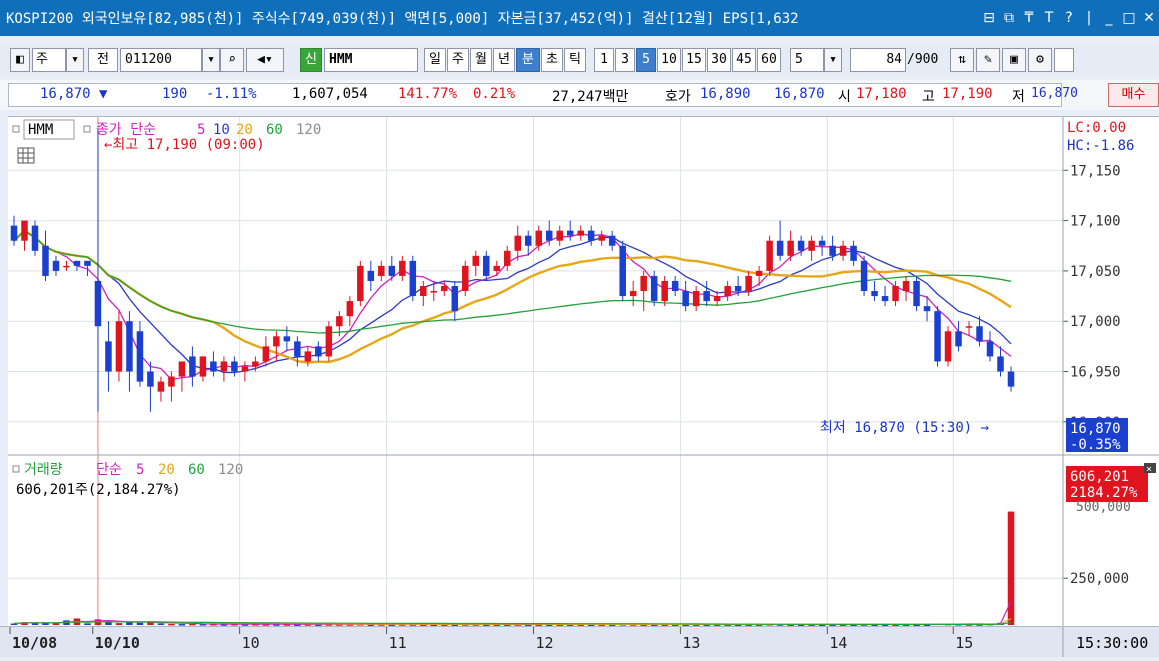  What do you see at coordinates (833, 60) in the screenshot?
I see `interval-dropdown-icon: ▾` at bounding box center [833, 60].